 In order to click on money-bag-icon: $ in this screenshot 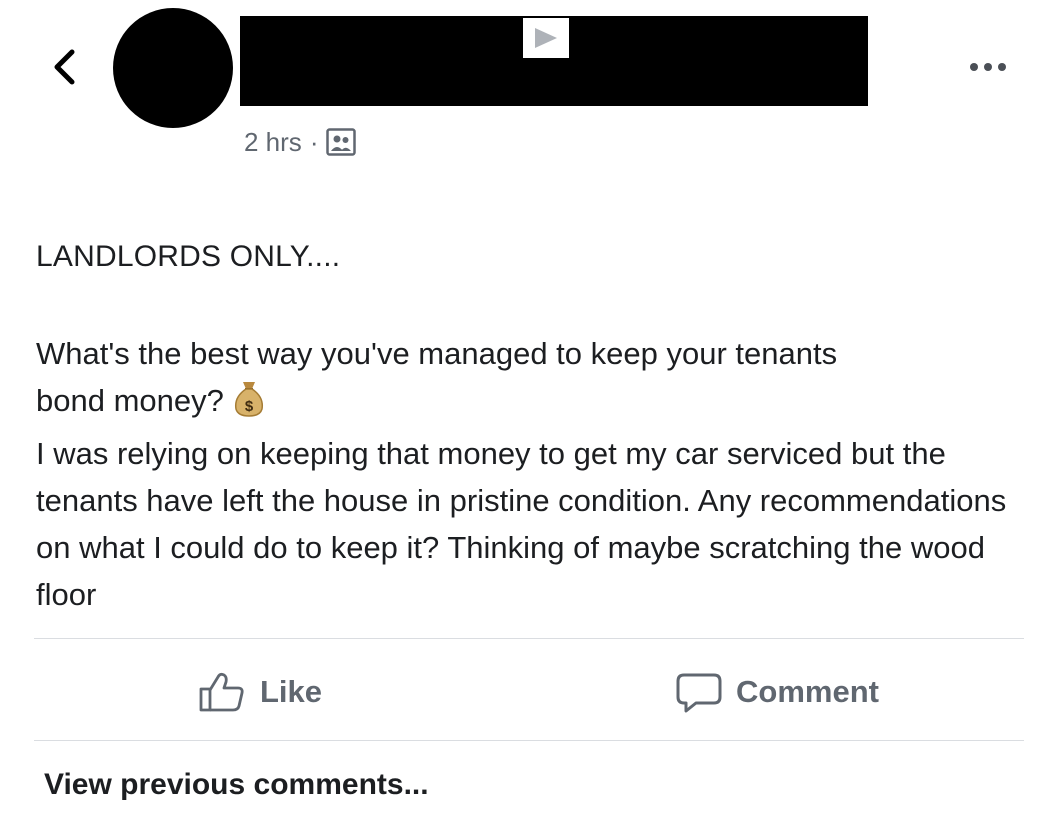, I will do `click(249, 404)`.